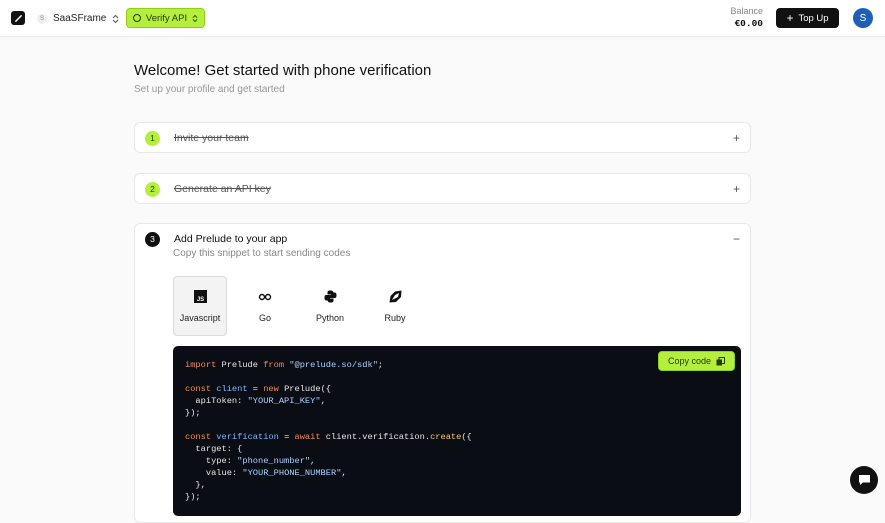  Describe the element at coordinates (265, 297) in the screenshot. I see `go-icon` at that location.